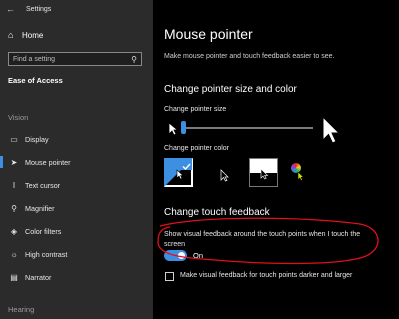 The image size is (399, 319). I want to click on pointer-color-label: Change pointer color, so click(196, 148).